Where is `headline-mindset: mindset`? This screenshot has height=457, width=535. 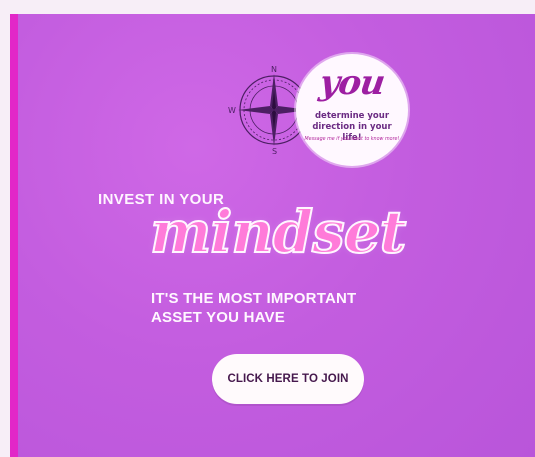
headline-mindset: mindset is located at coordinates (278, 232).